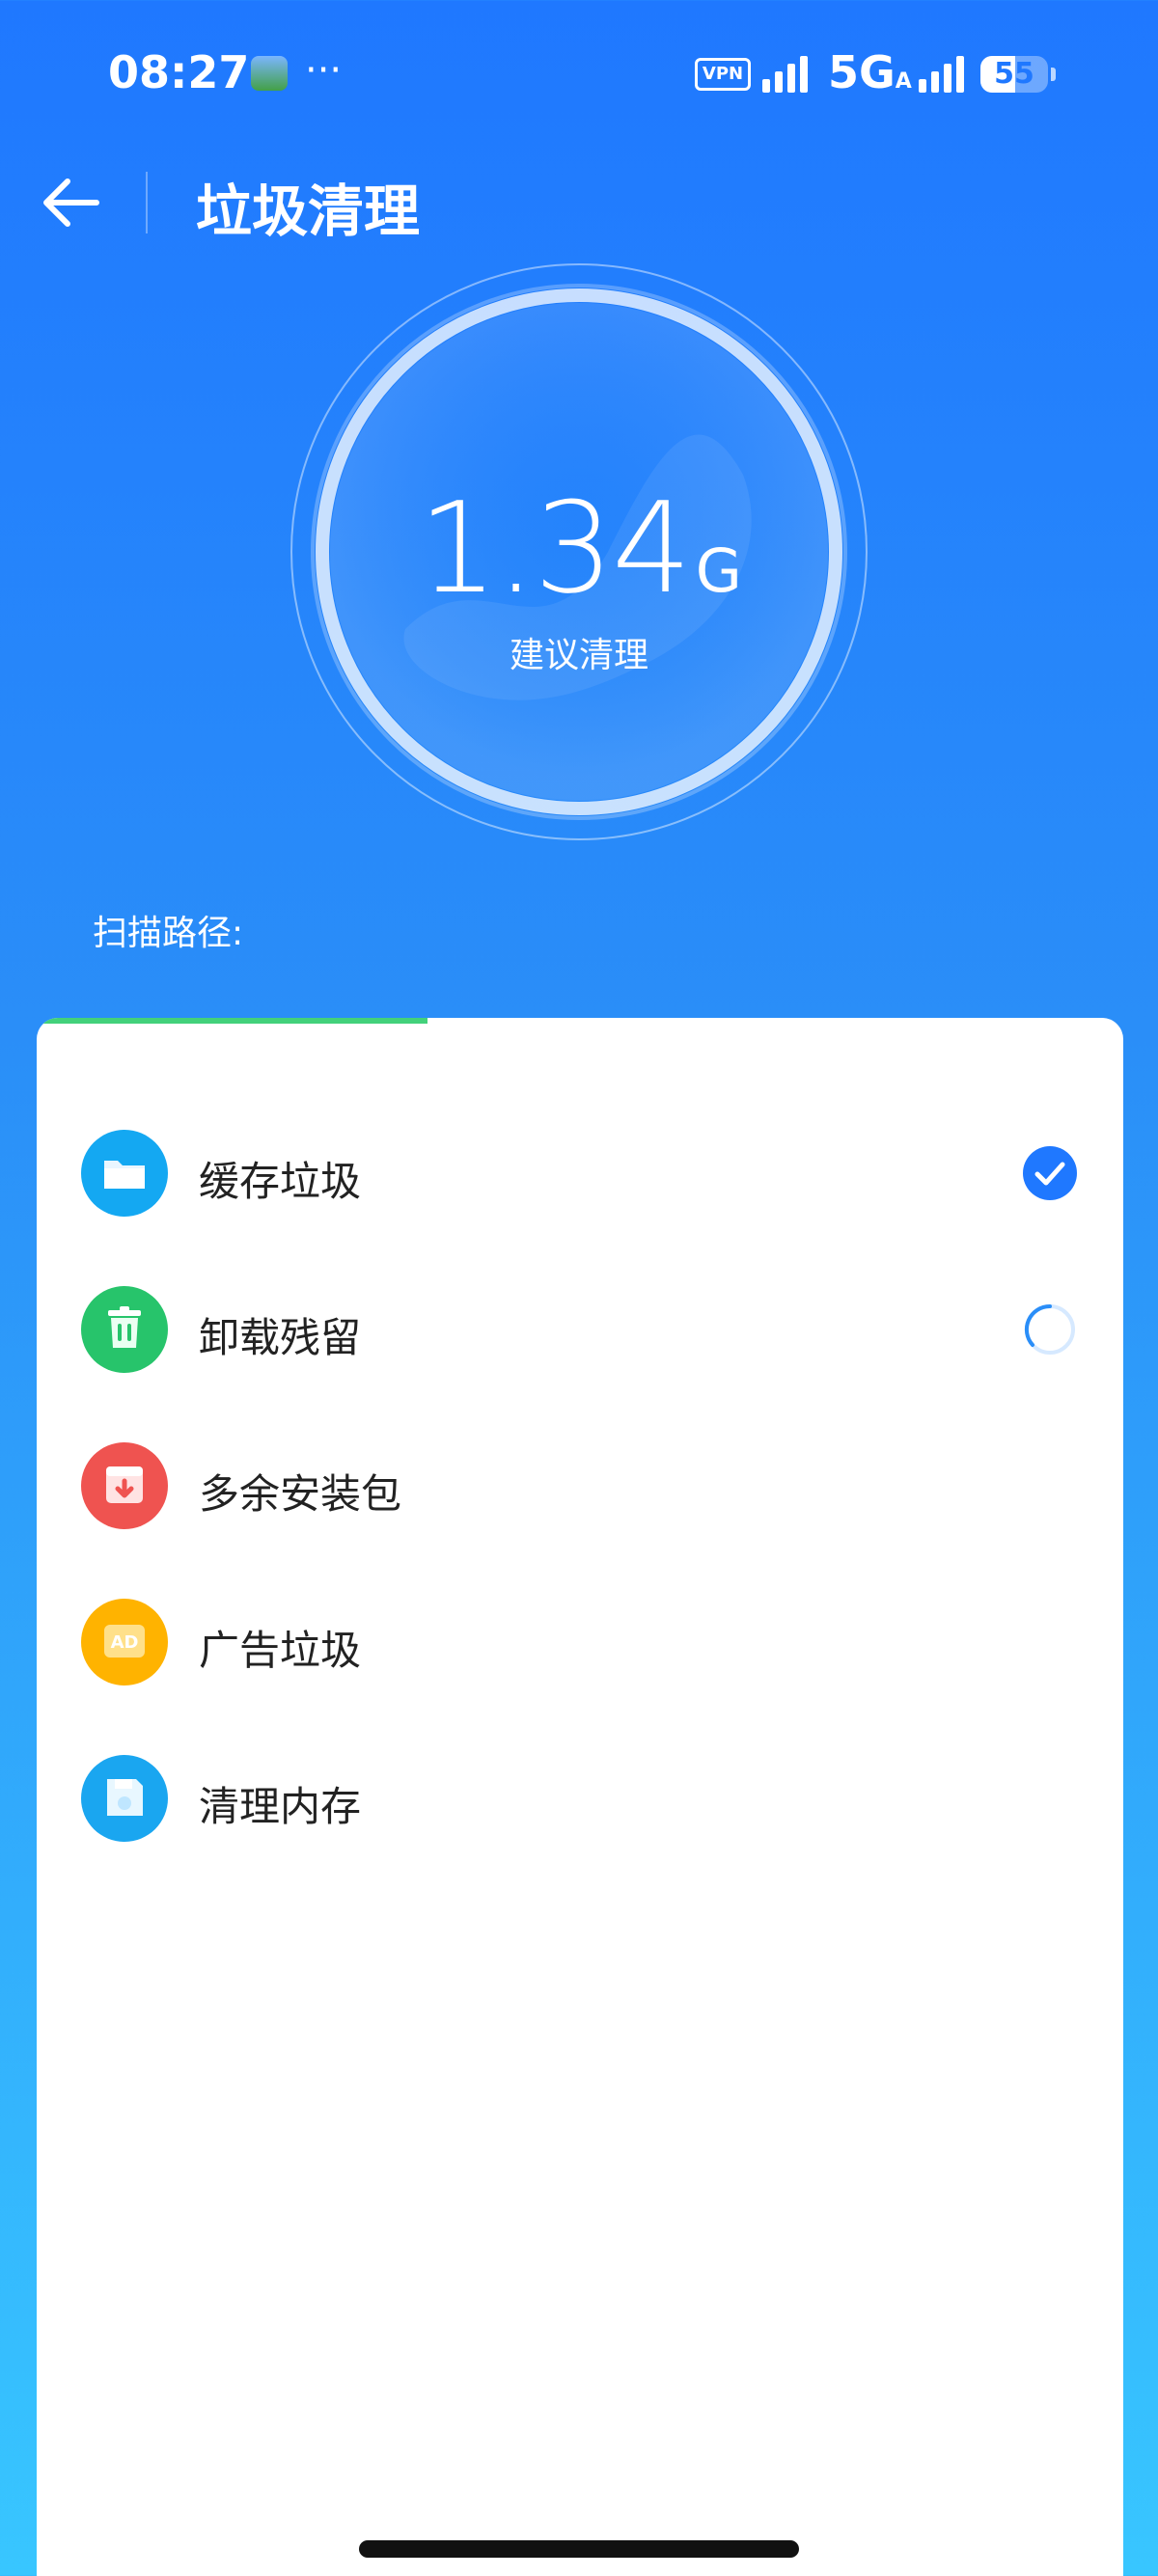  I want to click on loading-spinner-icon, so click(1050, 1330).